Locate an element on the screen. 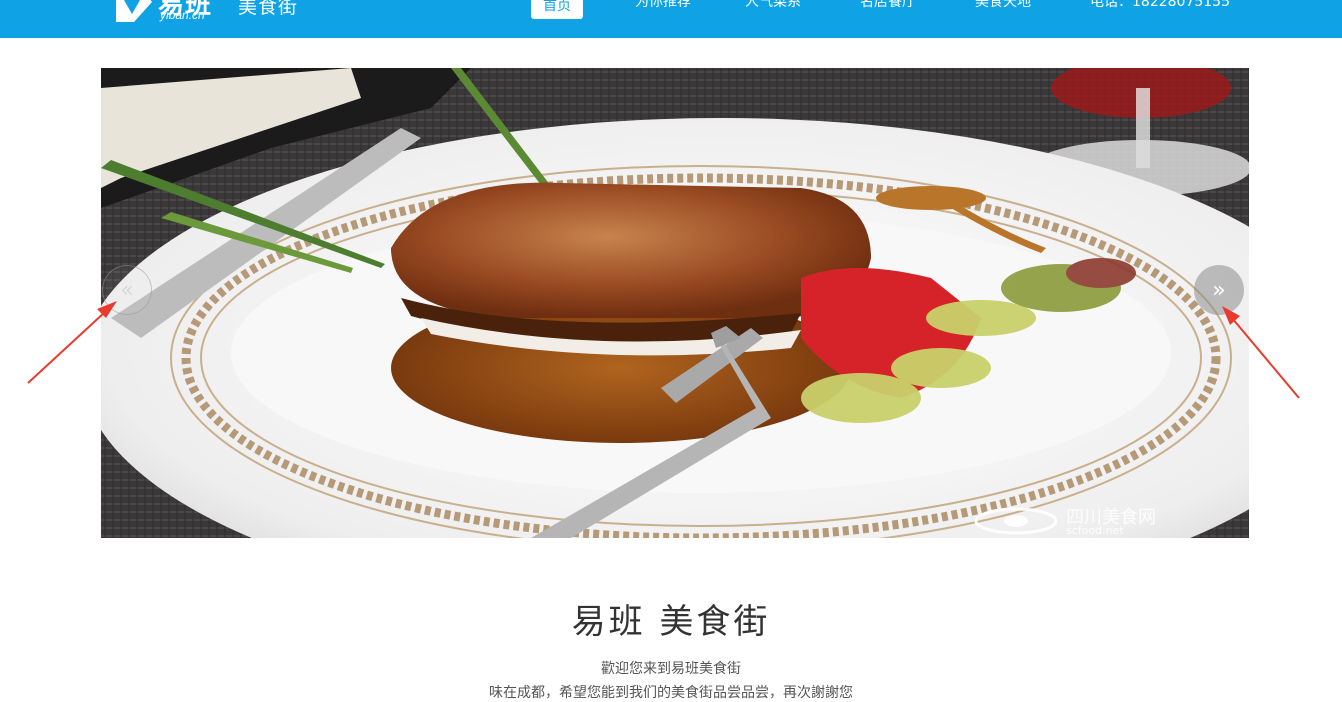  nav-item-food-world: 美食天地 is located at coordinates (1003, 5).